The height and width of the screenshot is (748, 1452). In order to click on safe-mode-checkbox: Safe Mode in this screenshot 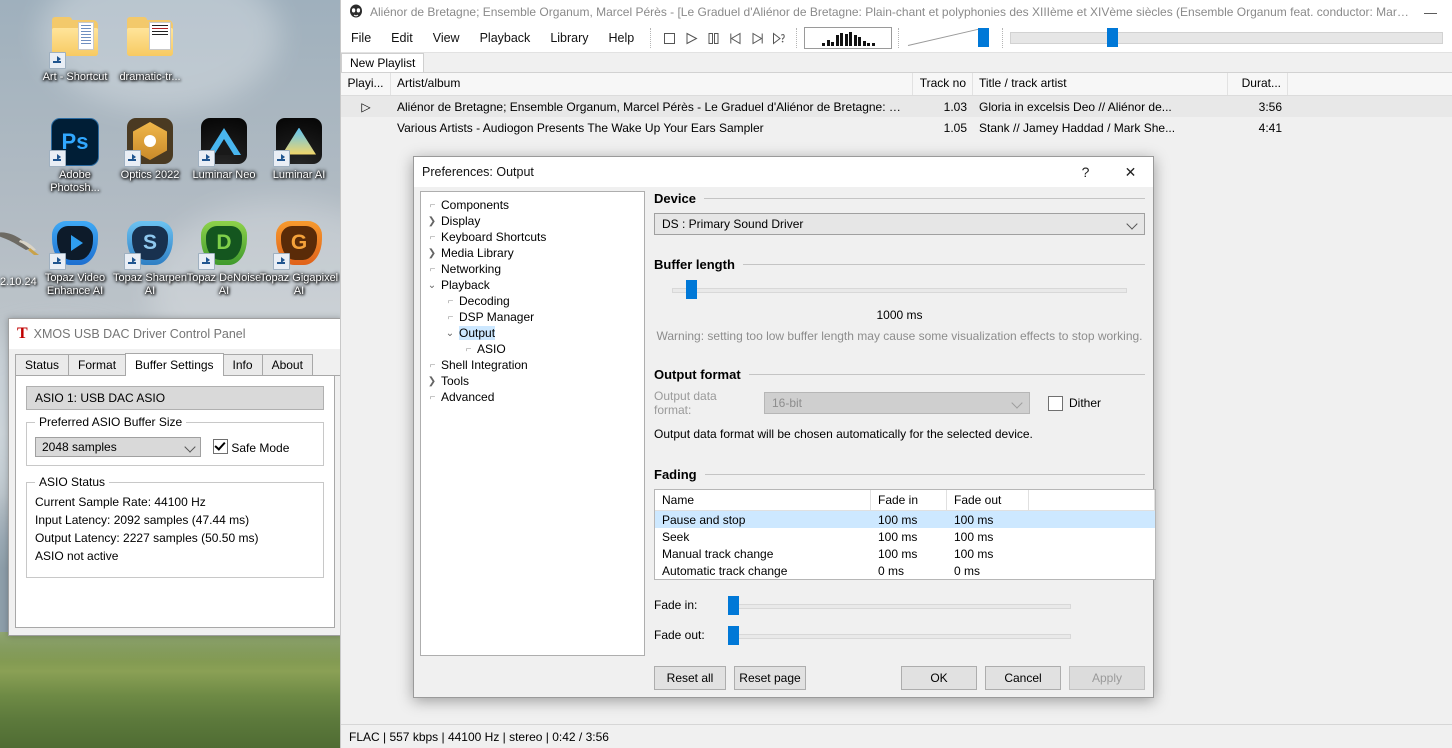, I will do `click(251, 447)`.